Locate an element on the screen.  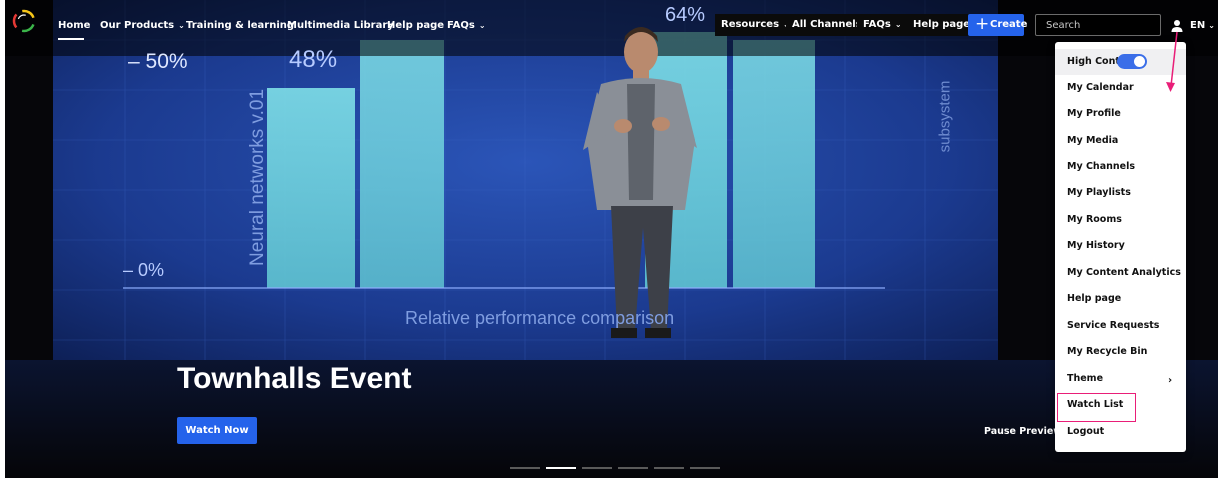
active-tab-indicator is located at coordinates (71, 39).